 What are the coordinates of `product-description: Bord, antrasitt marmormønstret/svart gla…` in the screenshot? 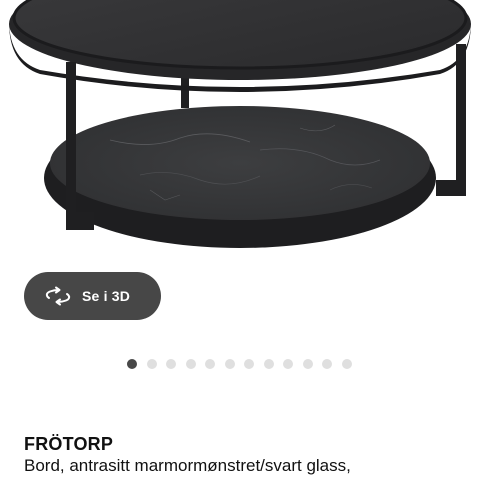 It's located at (187, 465).